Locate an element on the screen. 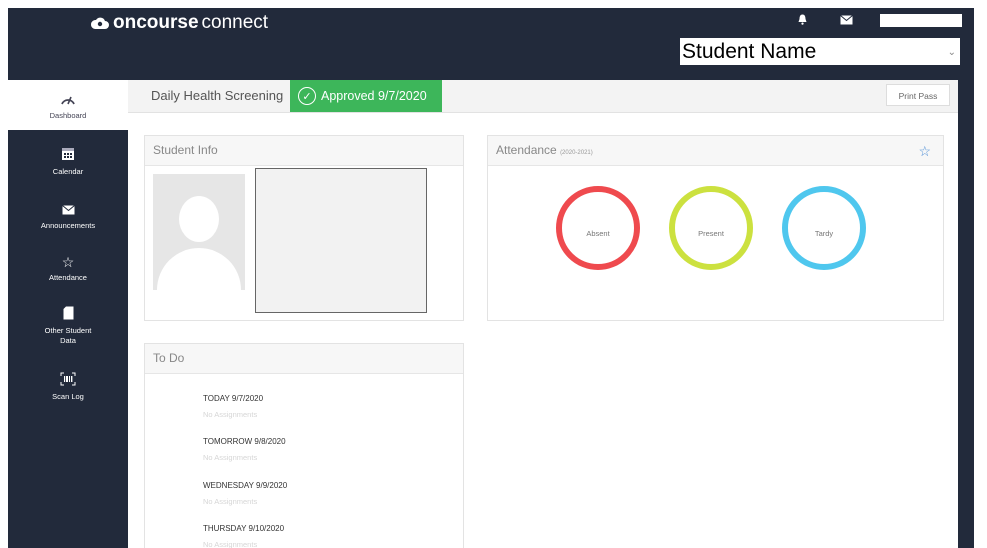 The image size is (987, 548). speedometer-icon is located at coordinates (68, 100).